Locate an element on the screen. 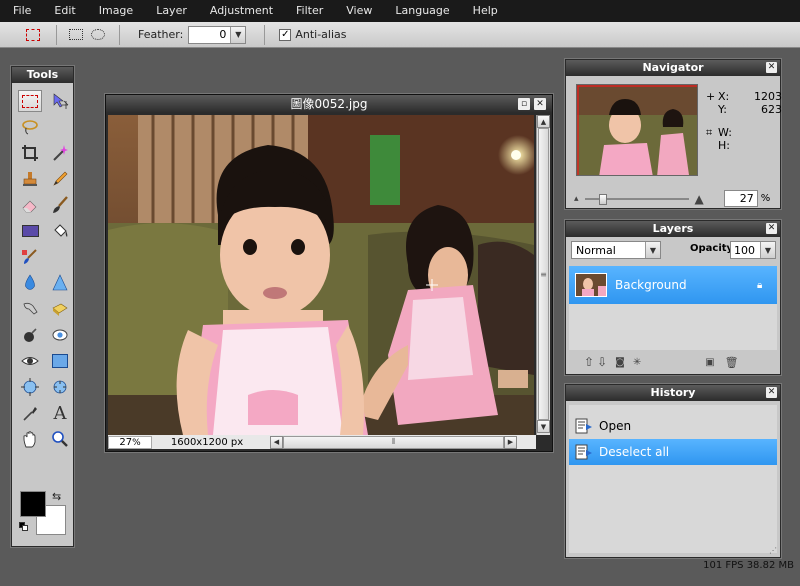 Image resolution: width=800 pixels, height=586 pixels. red-eye-icon is located at coordinates (60, 335).